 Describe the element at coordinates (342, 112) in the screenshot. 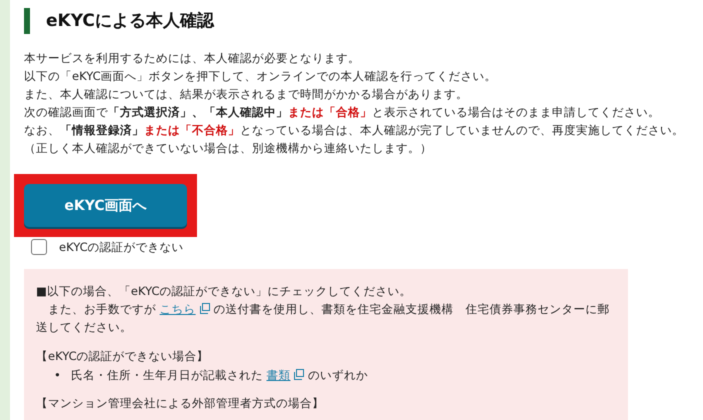

I see `intro-text: 次の確認画面で「方式選択済」、「本人確認中」または「合格」と表示されている場合はそのまま申請してください。` at that location.